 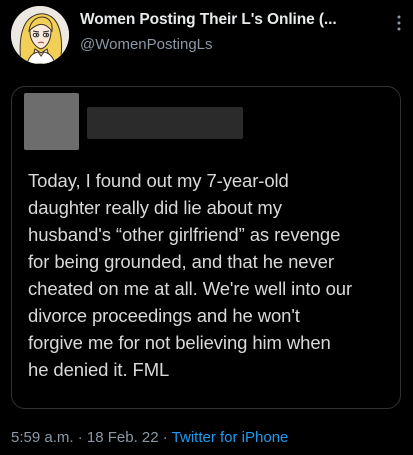 What do you see at coordinates (165, 123) in the screenshot?
I see `redacted-username` at bounding box center [165, 123].